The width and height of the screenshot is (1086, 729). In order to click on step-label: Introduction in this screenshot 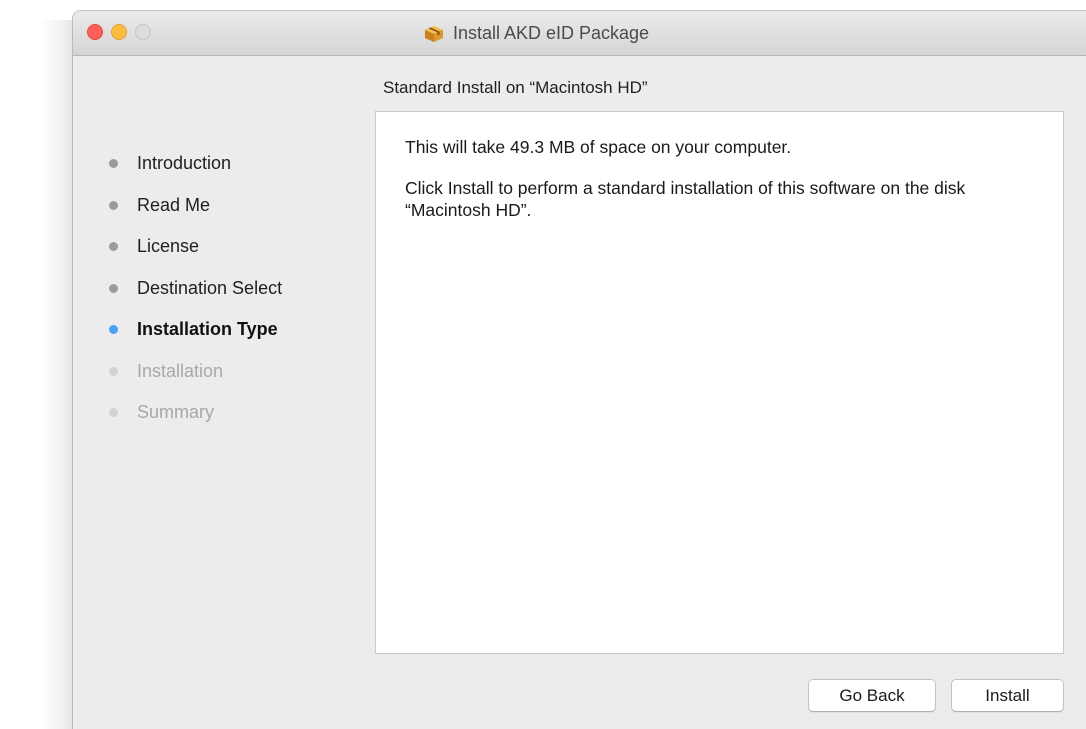, I will do `click(184, 163)`.